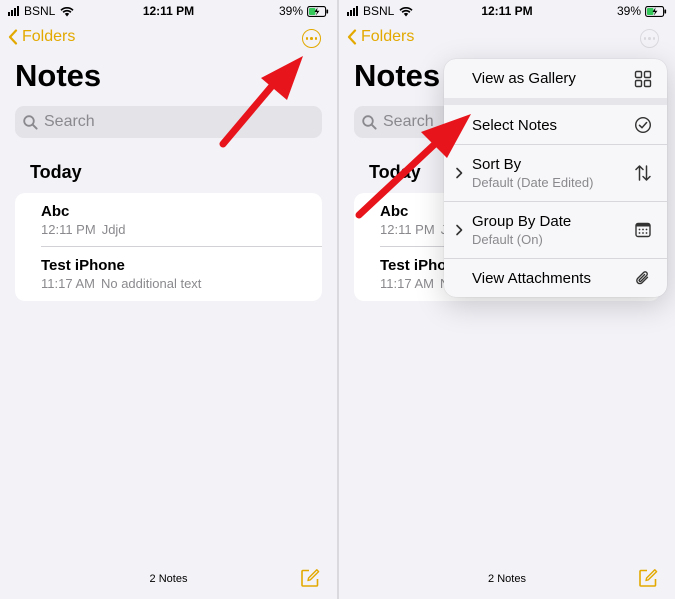 The image size is (675, 599). Describe the element at coordinates (555, 173) in the screenshot. I see `menu-item-sort-by: Sort By Default (Date Edited)` at that location.